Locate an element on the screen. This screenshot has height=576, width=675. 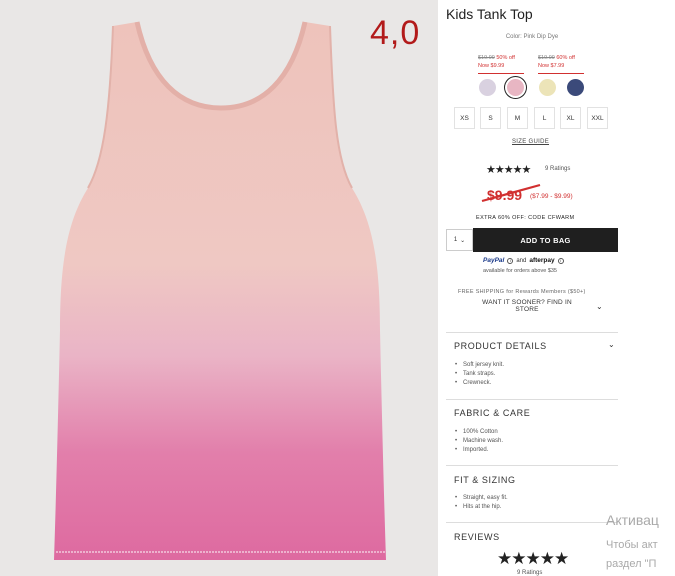
fit-sizing-list: Straight, easy fit. Hits at the hip. is located at coordinates (481, 503).